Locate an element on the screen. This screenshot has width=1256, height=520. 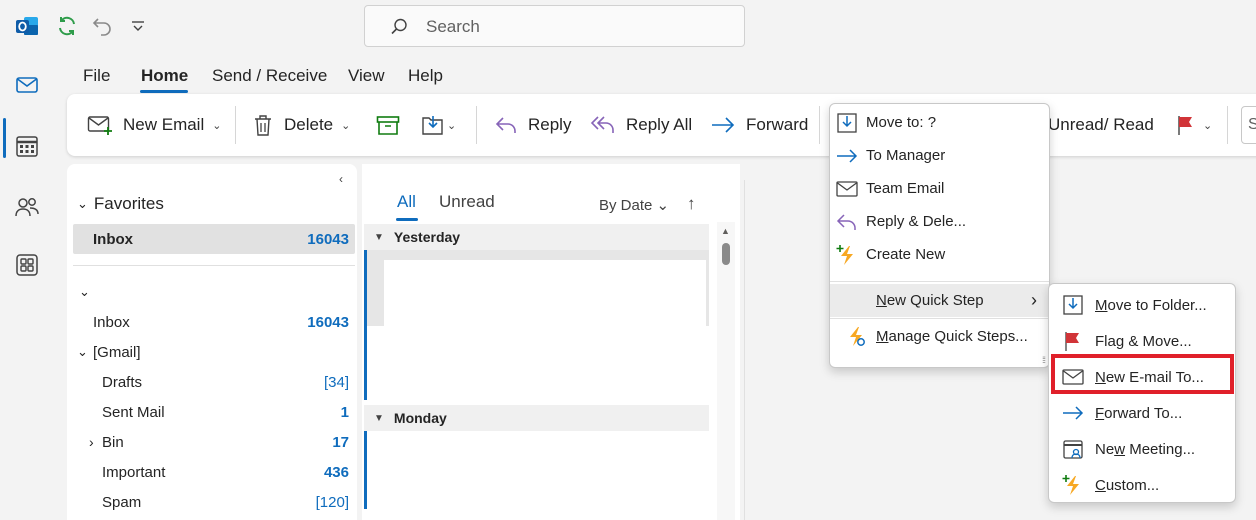
folder-spam: Spam [120] is located at coordinates (214, 502).